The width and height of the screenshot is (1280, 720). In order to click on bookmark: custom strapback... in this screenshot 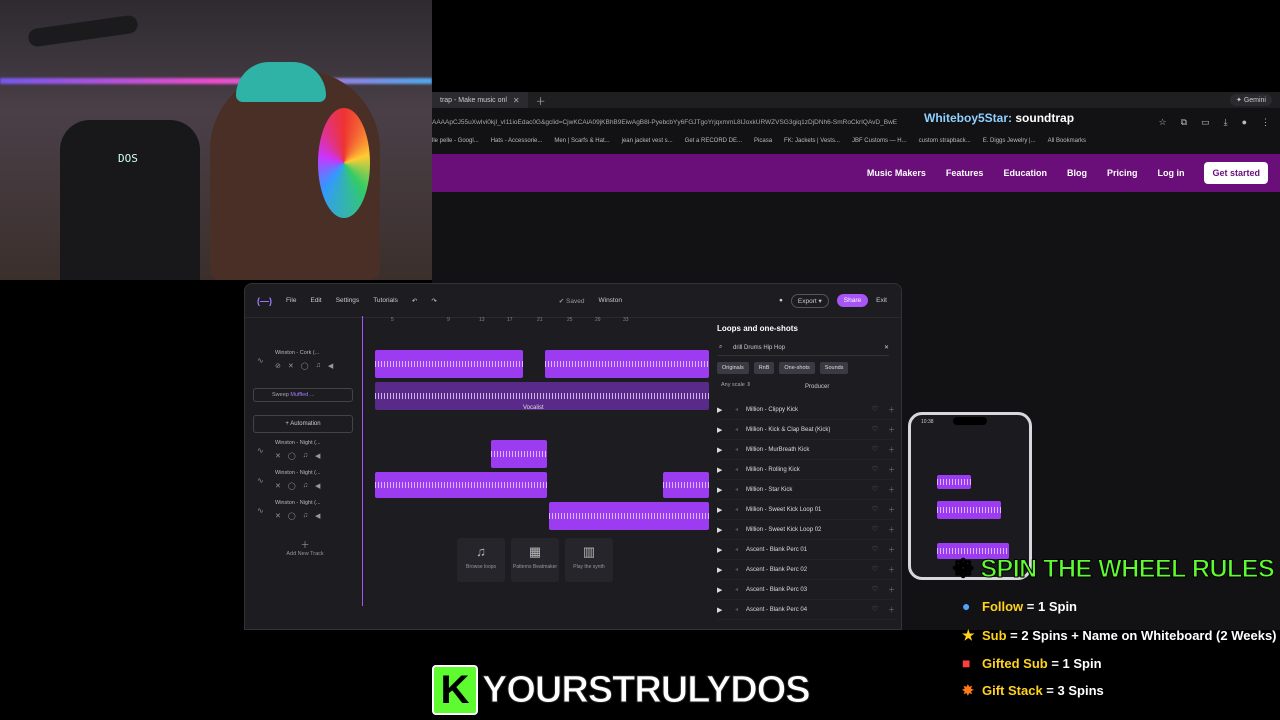, I will do `click(945, 141)`.